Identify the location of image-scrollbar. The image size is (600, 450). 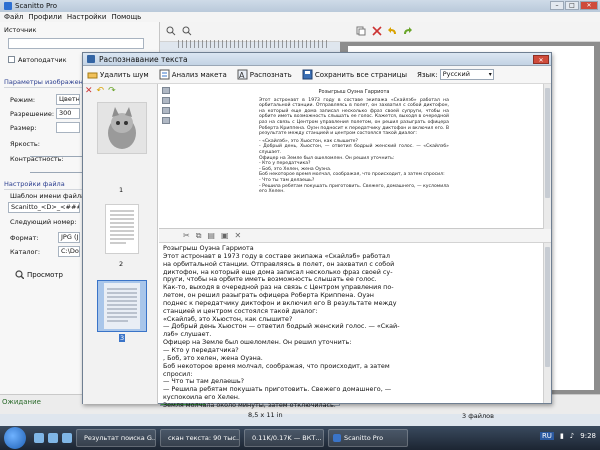
(547, 156).